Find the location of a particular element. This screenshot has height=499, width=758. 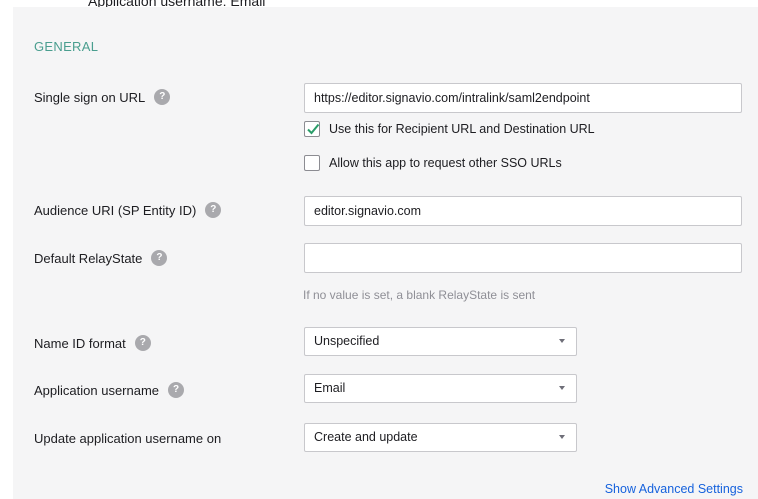

sso-url-label: Single sign on URL ? is located at coordinates (102, 97).